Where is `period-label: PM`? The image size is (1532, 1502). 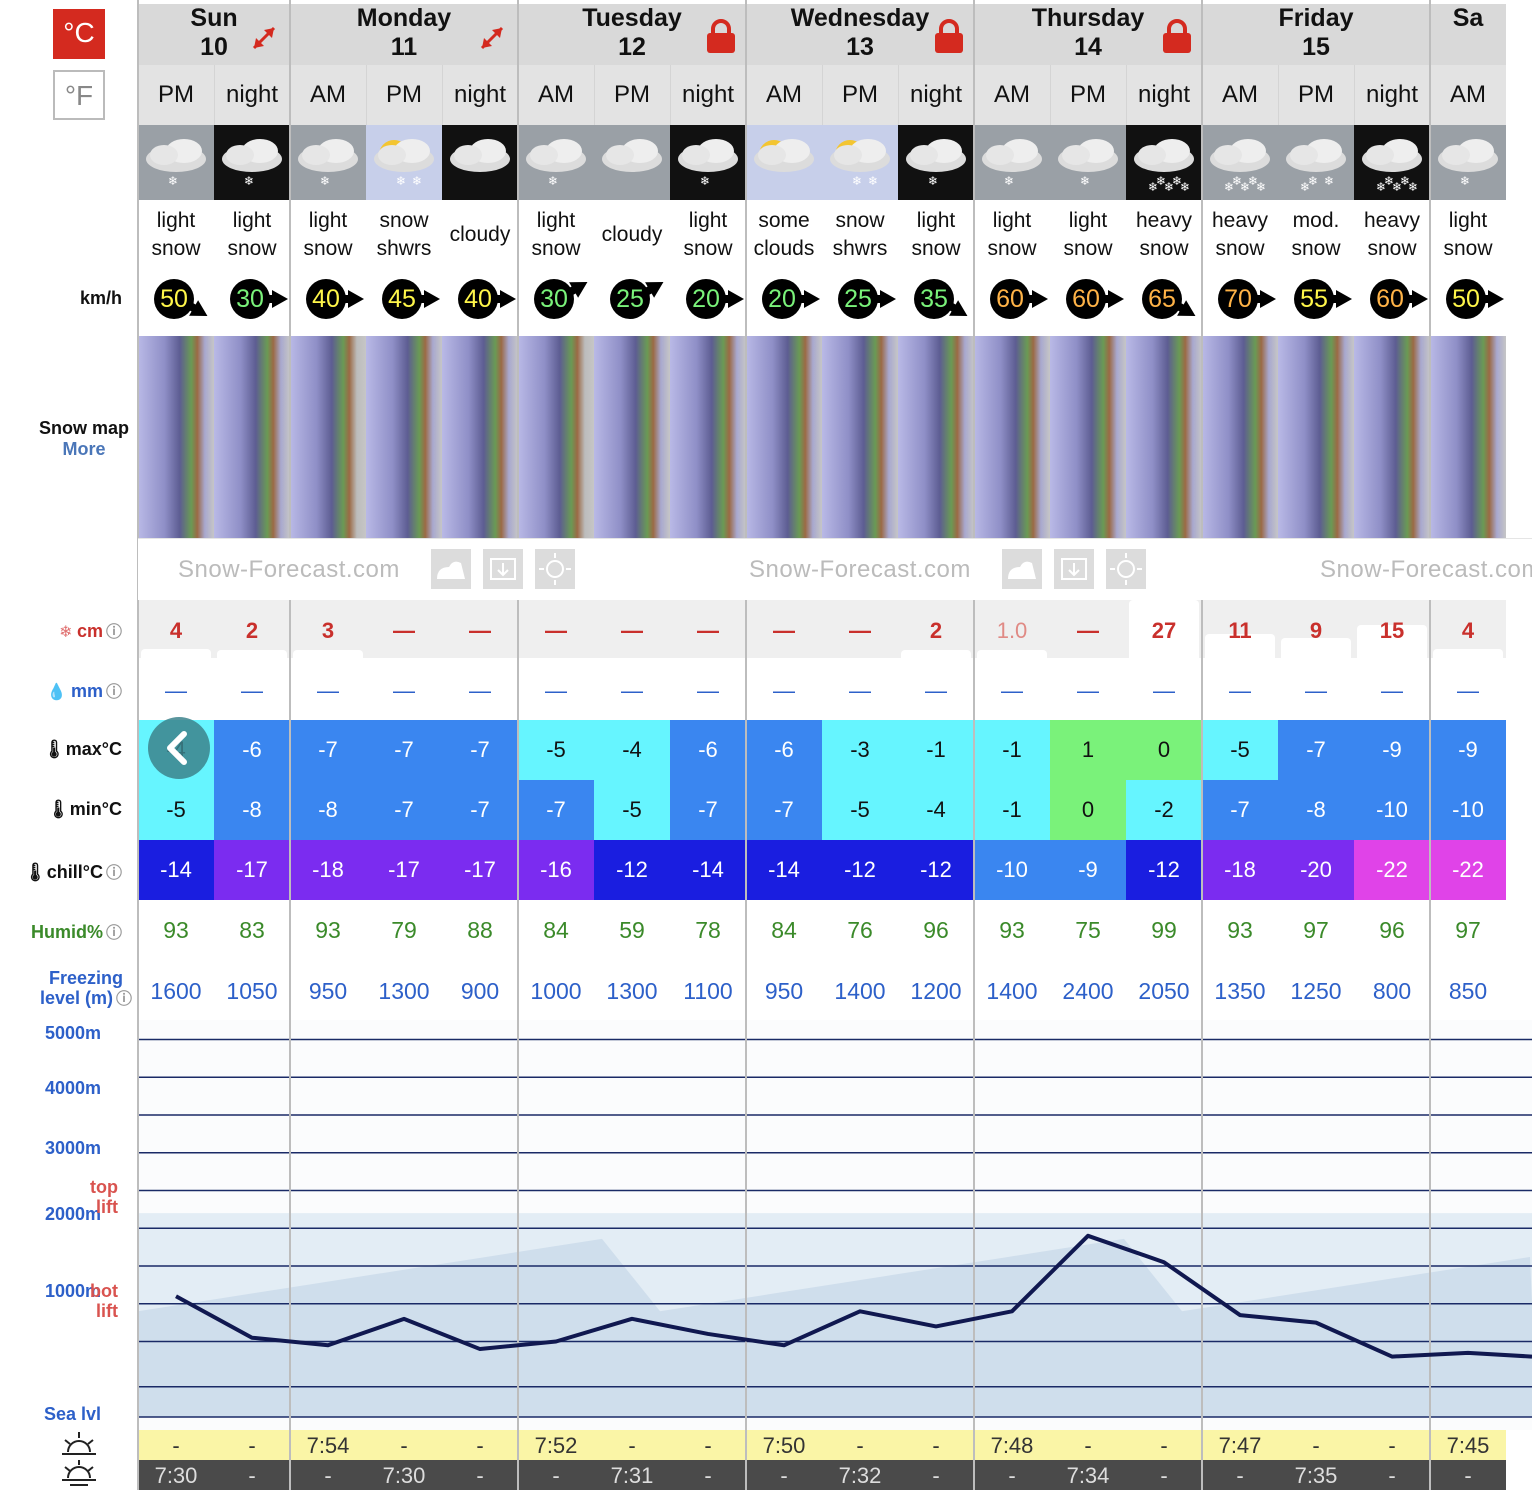
period-label: PM is located at coordinates (632, 95).